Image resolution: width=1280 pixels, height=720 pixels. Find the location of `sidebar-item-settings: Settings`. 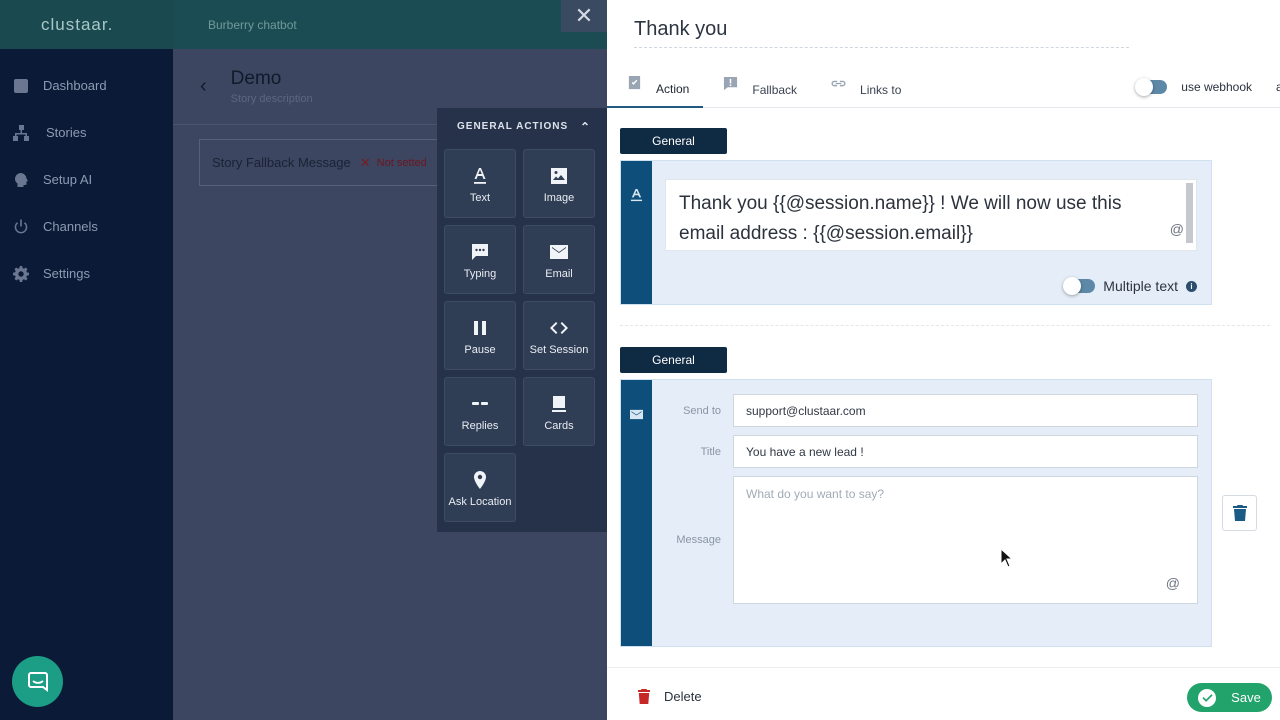

sidebar-item-settings: Settings is located at coordinates (86, 273).